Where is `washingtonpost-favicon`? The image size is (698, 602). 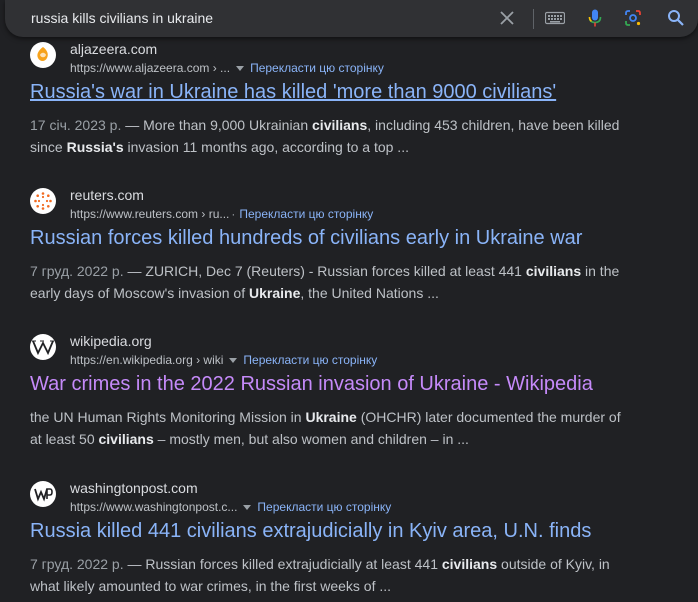 washingtonpost-favicon is located at coordinates (43, 494).